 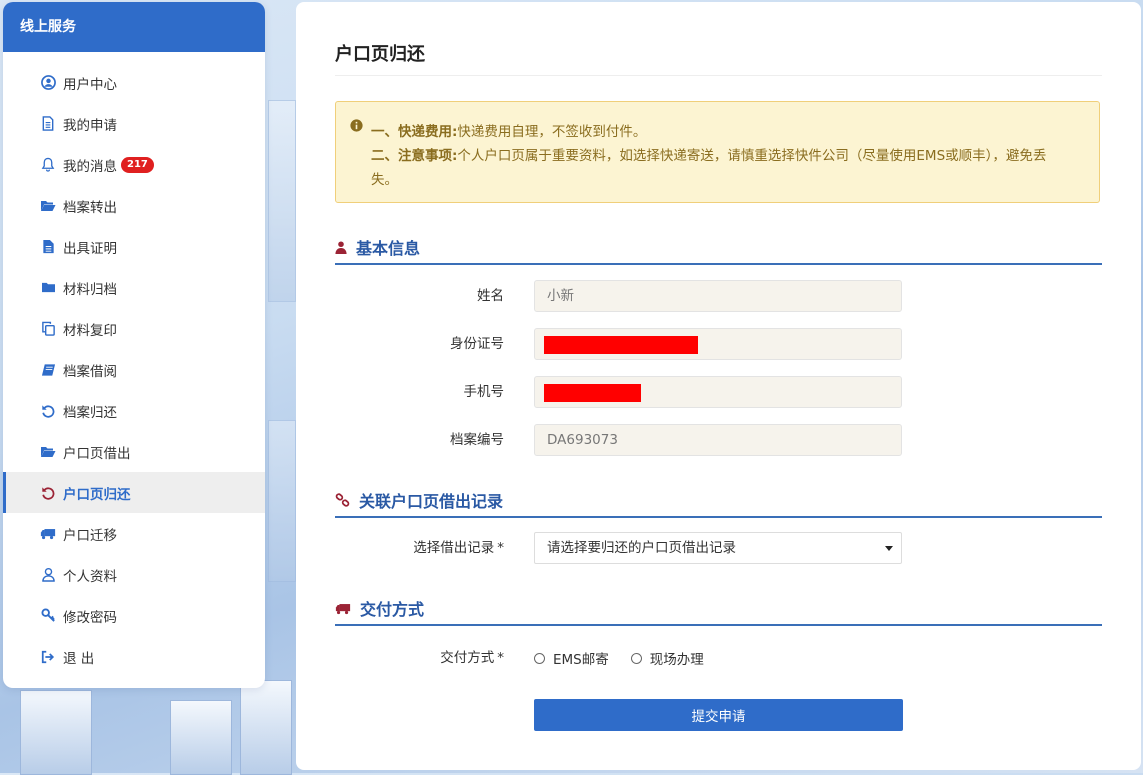 I want to click on id-number-row: 身份证号, so click(x=718, y=344).